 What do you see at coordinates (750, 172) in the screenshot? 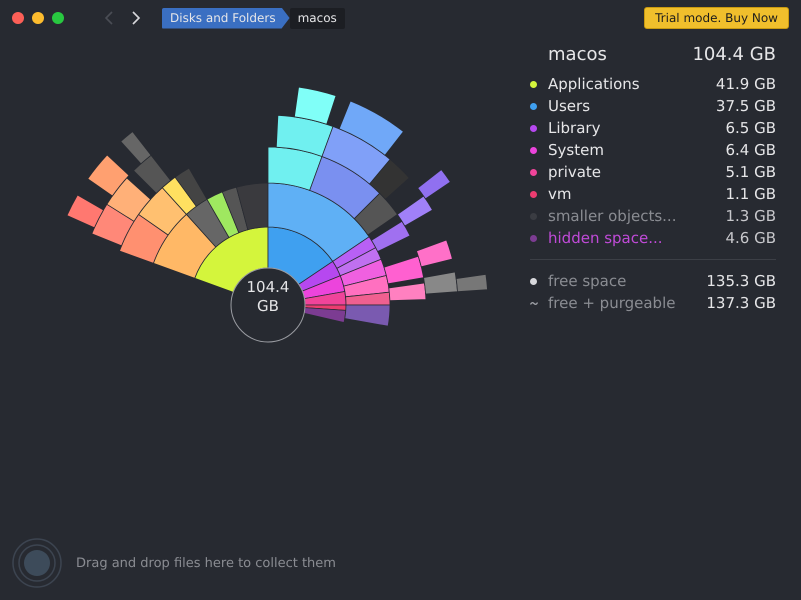
I see `item-size: 5.1 GB` at bounding box center [750, 172].